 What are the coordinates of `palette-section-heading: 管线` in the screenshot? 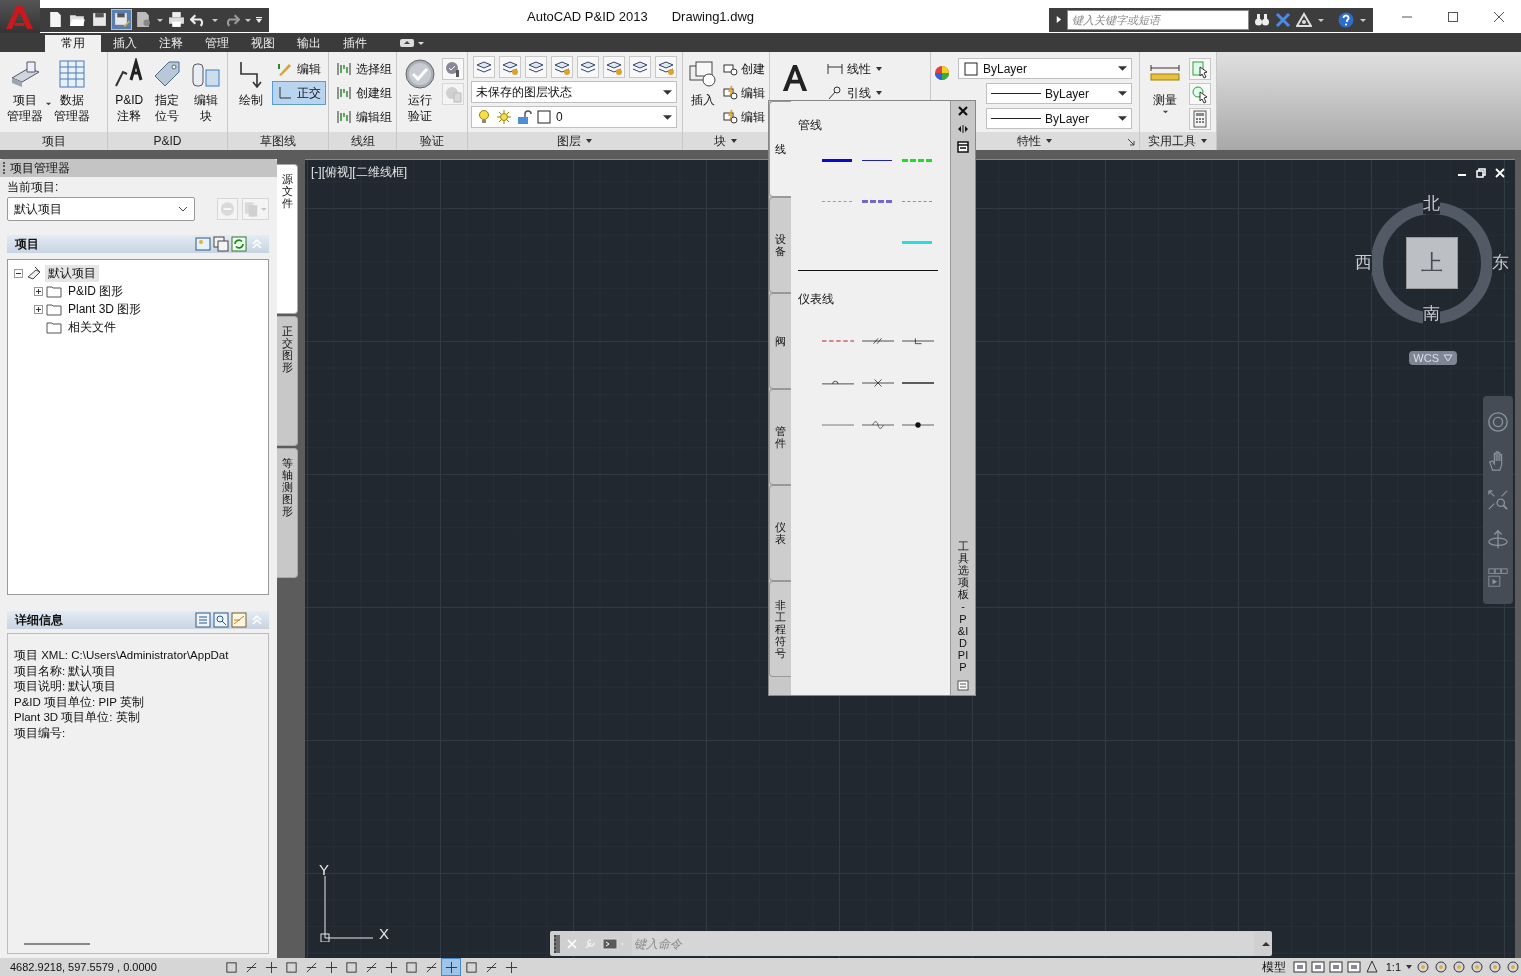 It's located at (810, 125).